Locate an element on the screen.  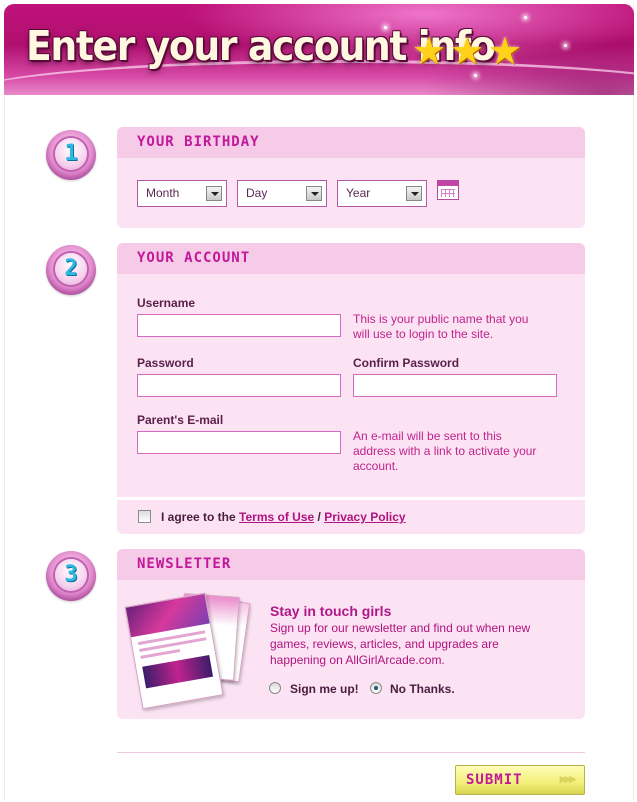
password-label: Password is located at coordinates (165, 363).